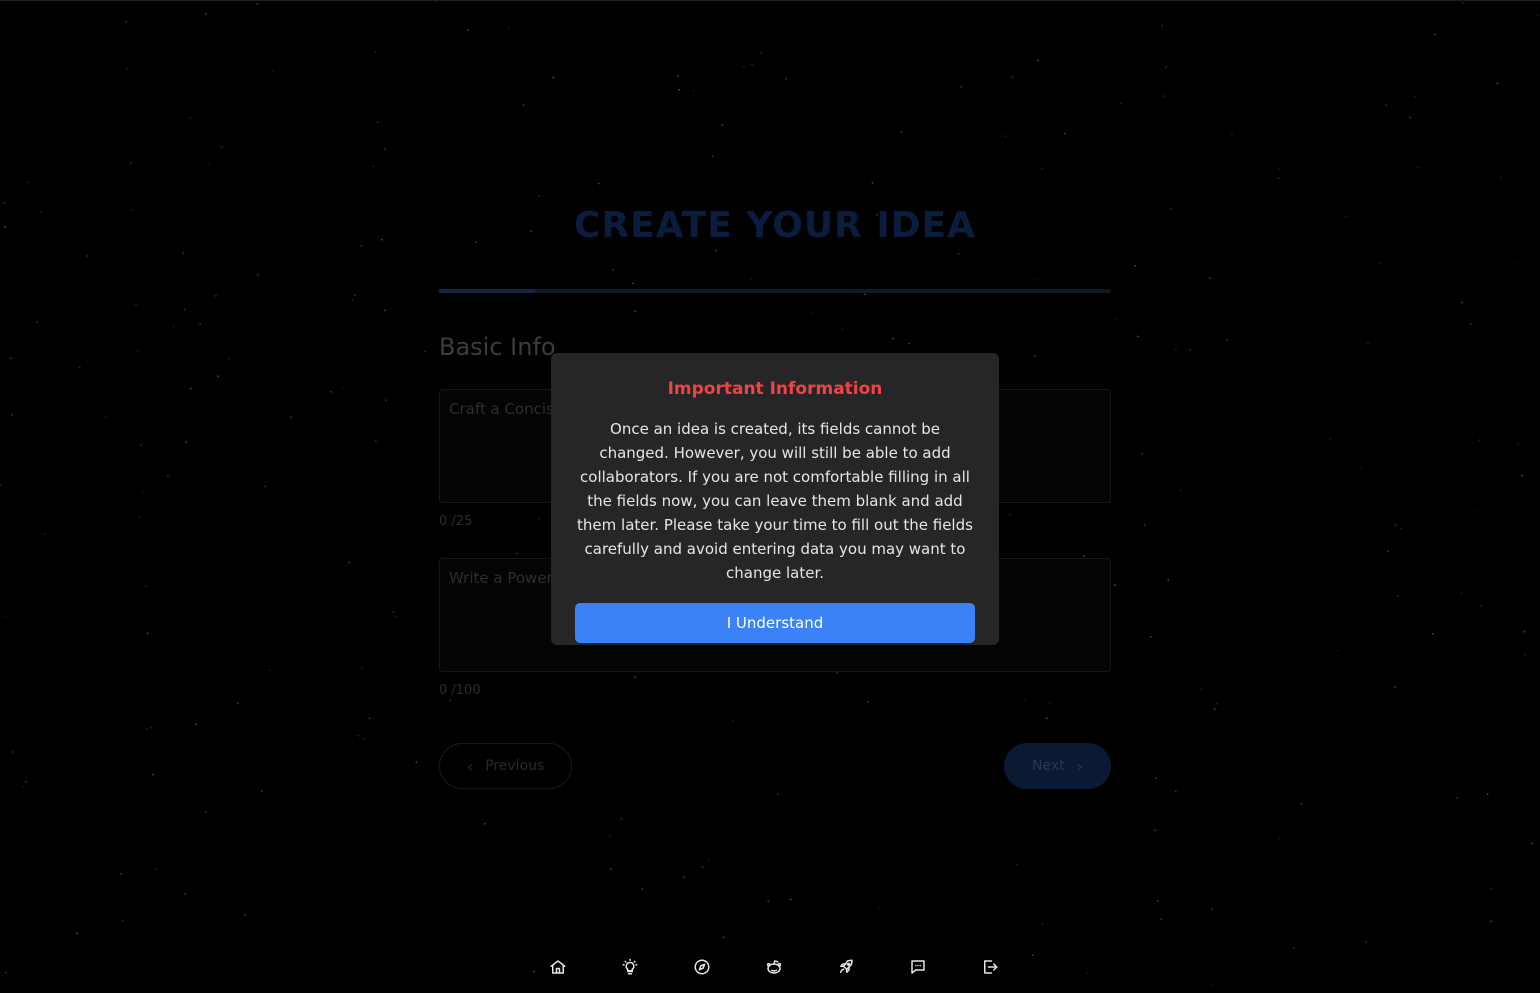 The height and width of the screenshot is (993, 1540). I want to click on nav-logout, so click(990, 967).